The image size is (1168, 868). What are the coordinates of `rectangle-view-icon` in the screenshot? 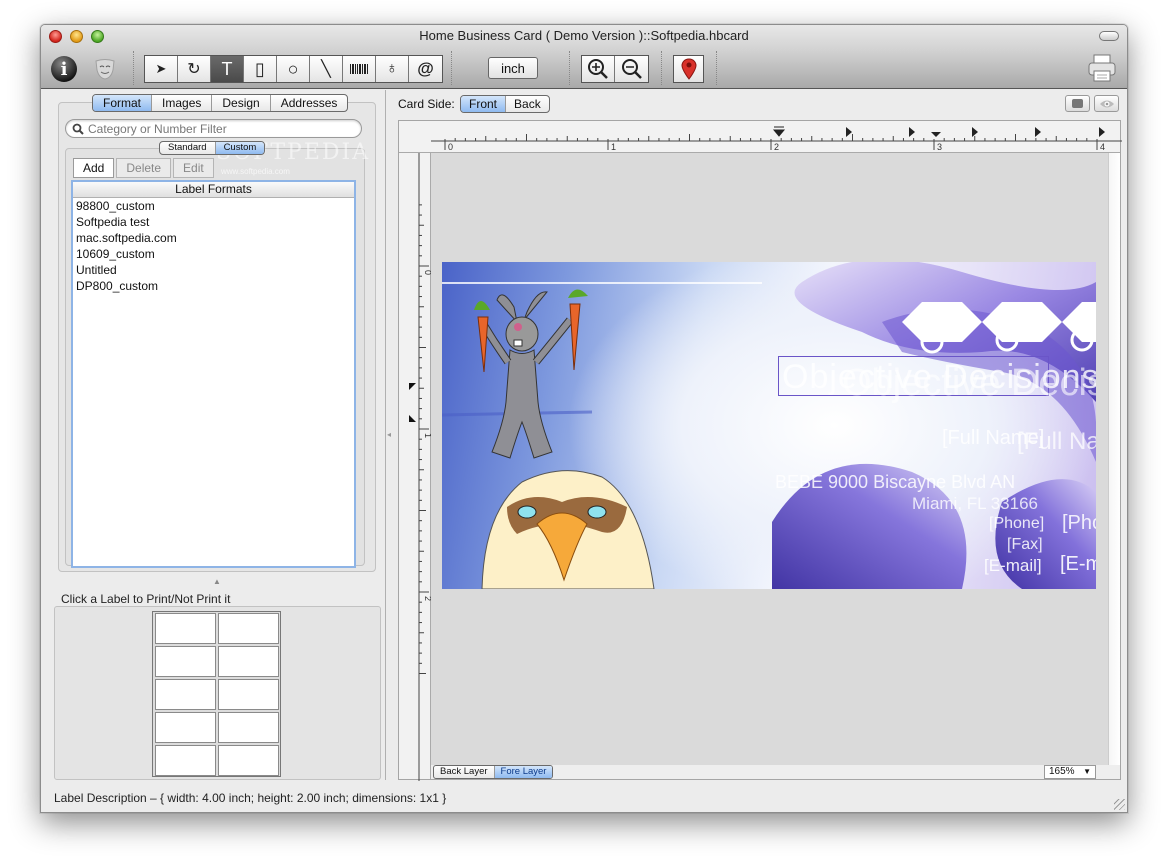 It's located at (1077, 103).